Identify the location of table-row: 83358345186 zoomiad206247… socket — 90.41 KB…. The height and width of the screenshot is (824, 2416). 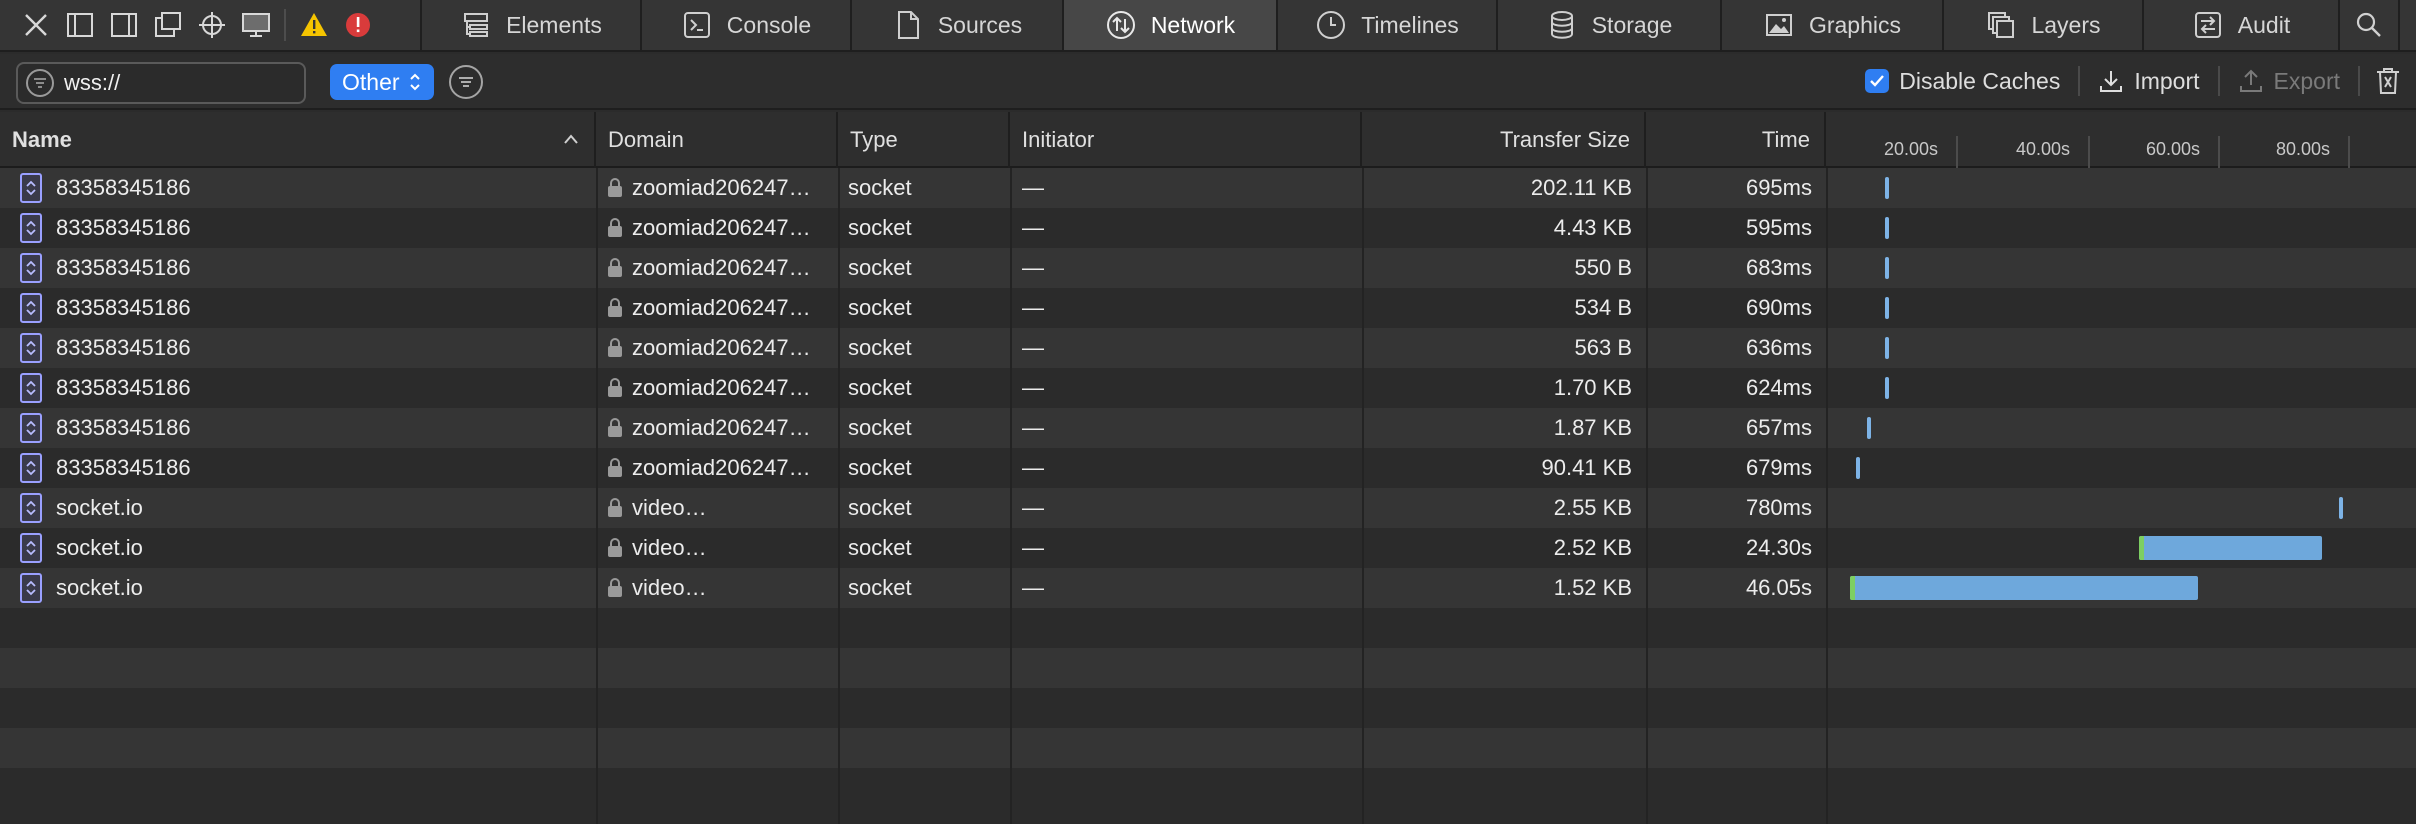
(1208, 468).